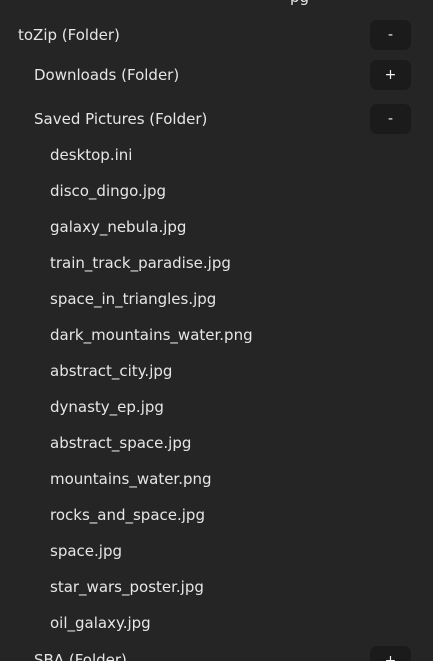  What do you see at coordinates (86, 551) in the screenshot?
I see `file-label: space.jpg` at bounding box center [86, 551].